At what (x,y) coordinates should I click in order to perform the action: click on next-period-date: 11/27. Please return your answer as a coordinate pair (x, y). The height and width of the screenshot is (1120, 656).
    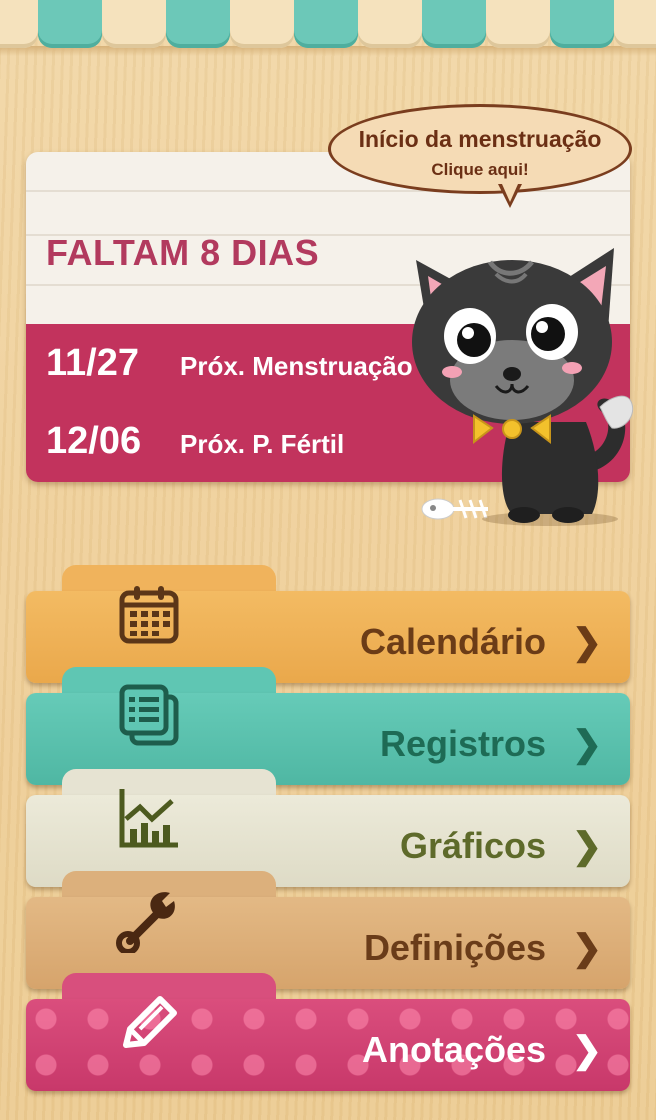
    Looking at the image, I should click on (92, 363).